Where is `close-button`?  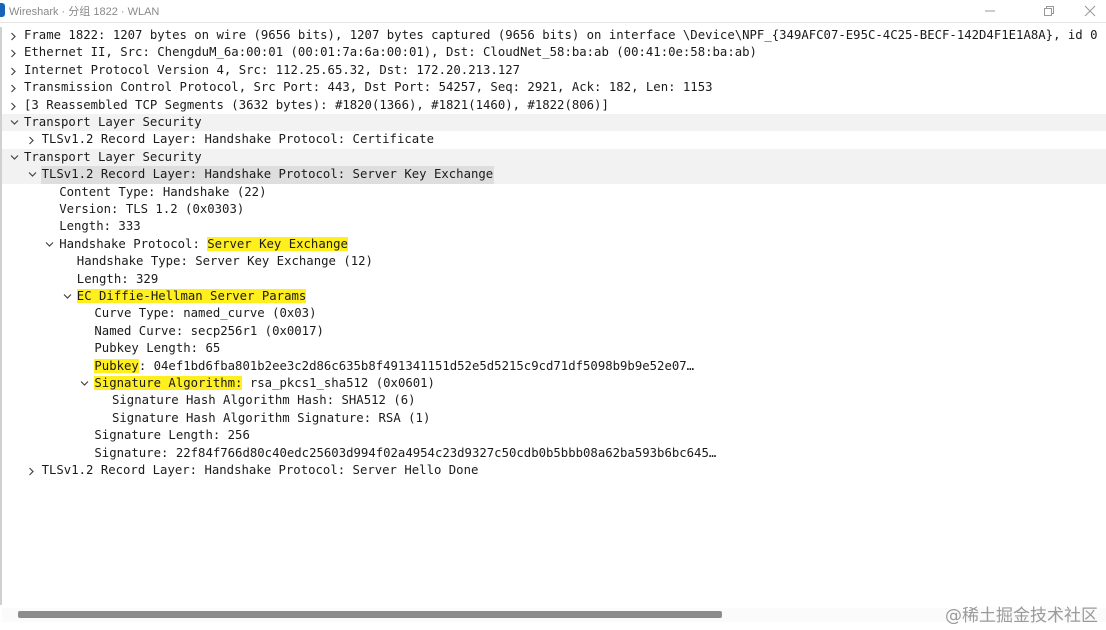 close-button is located at coordinates (1086, 11).